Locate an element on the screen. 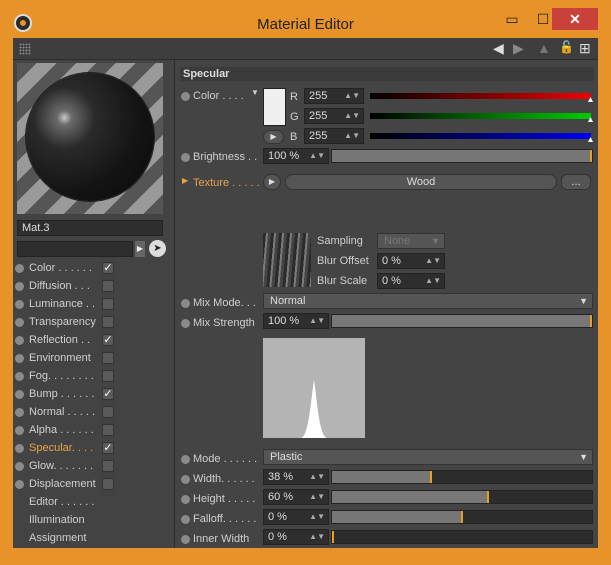 This screenshot has height=565, width=611. channel-item: Color . . . . . . ✓ is located at coordinates (92, 269).